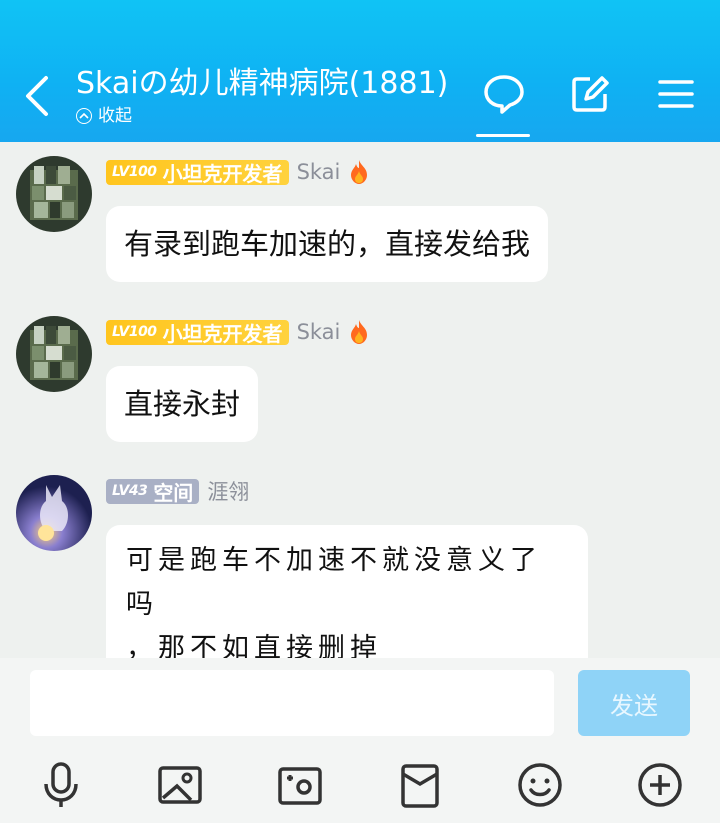 The height and width of the screenshot is (823, 720). Describe the element at coordinates (676, 94) in the screenshot. I see `menu-icon` at that location.